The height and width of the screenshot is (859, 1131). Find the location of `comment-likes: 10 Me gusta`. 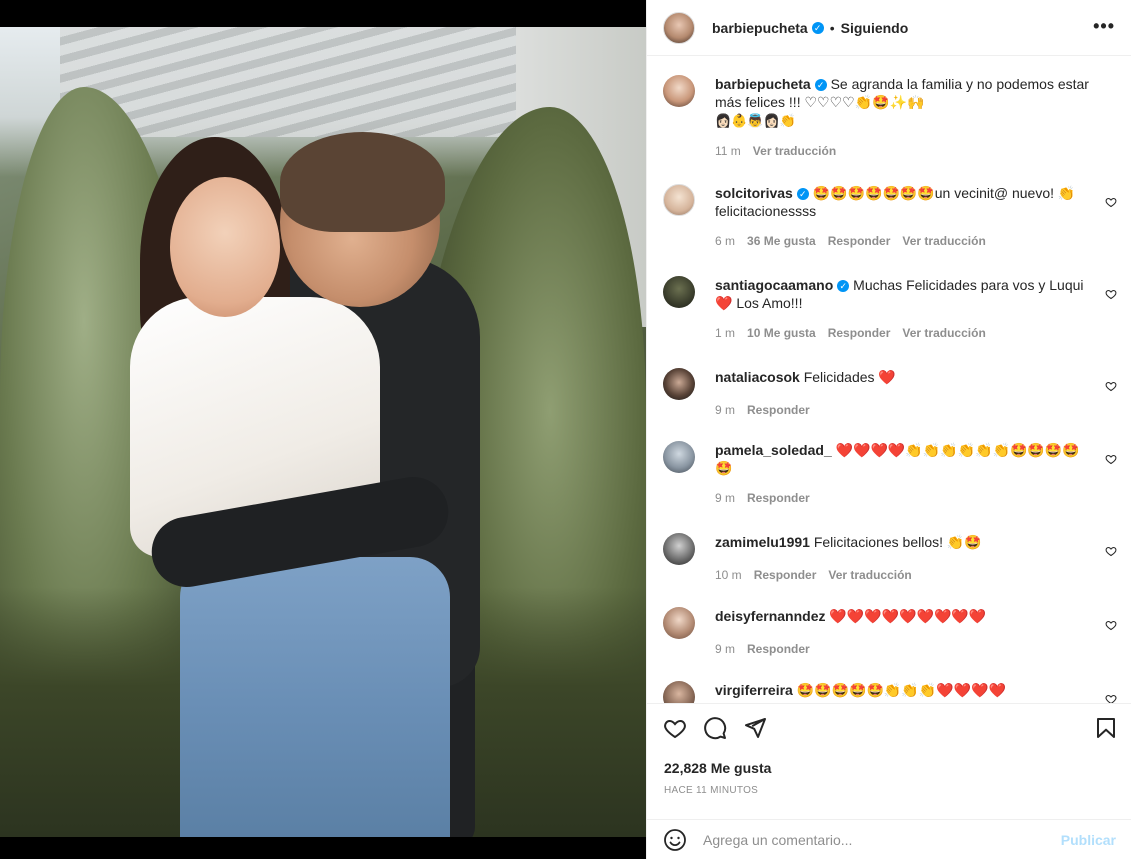

comment-likes: 10 Me gusta is located at coordinates (781, 333).